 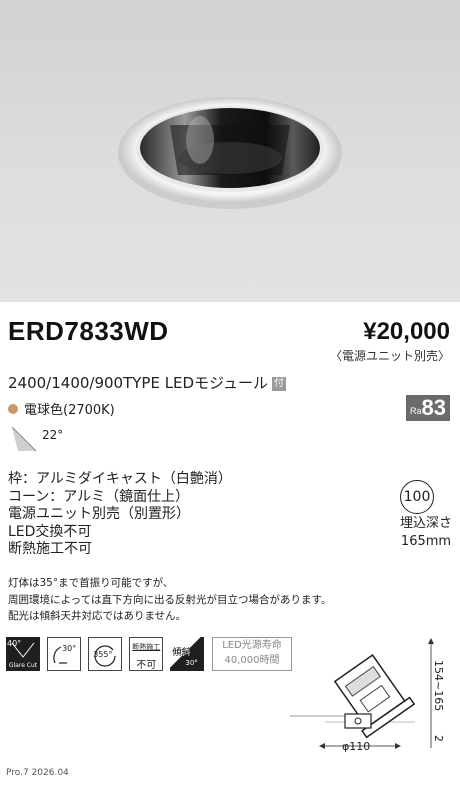 I want to click on depth-mark: 2, so click(x=438, y=738).